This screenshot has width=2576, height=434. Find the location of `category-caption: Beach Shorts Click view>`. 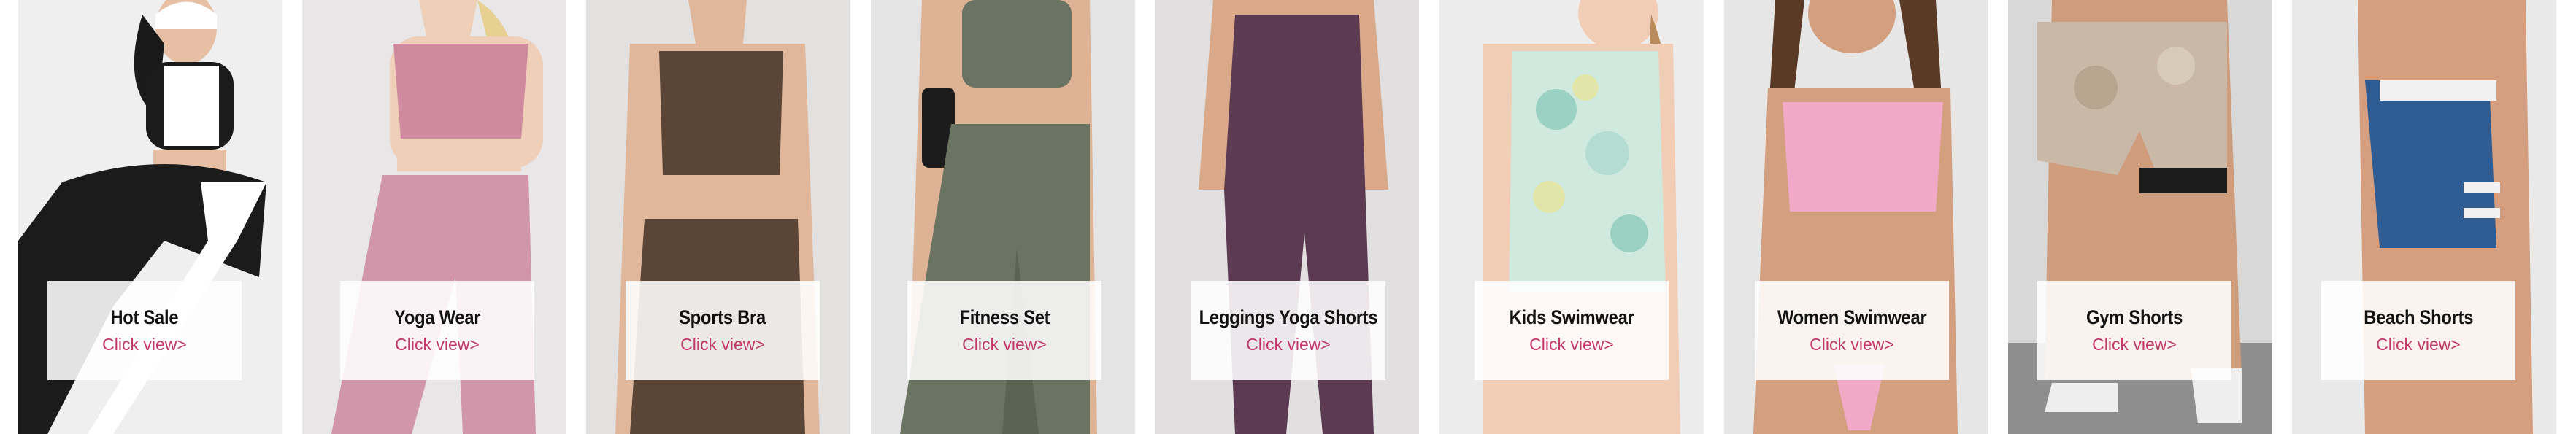

category-caption: Beach Shorts Click view> is located at coordinates (2418, 330).